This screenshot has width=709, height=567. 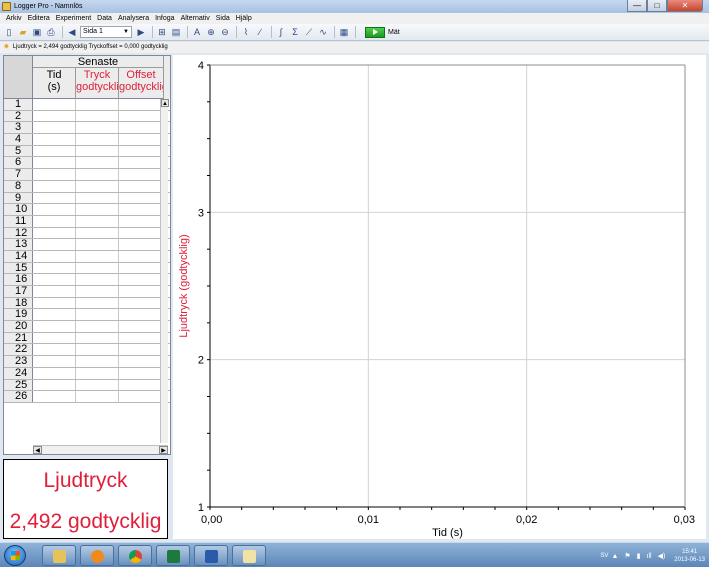 I want to click on collect-button: Mät, so click(x=382, y=32).